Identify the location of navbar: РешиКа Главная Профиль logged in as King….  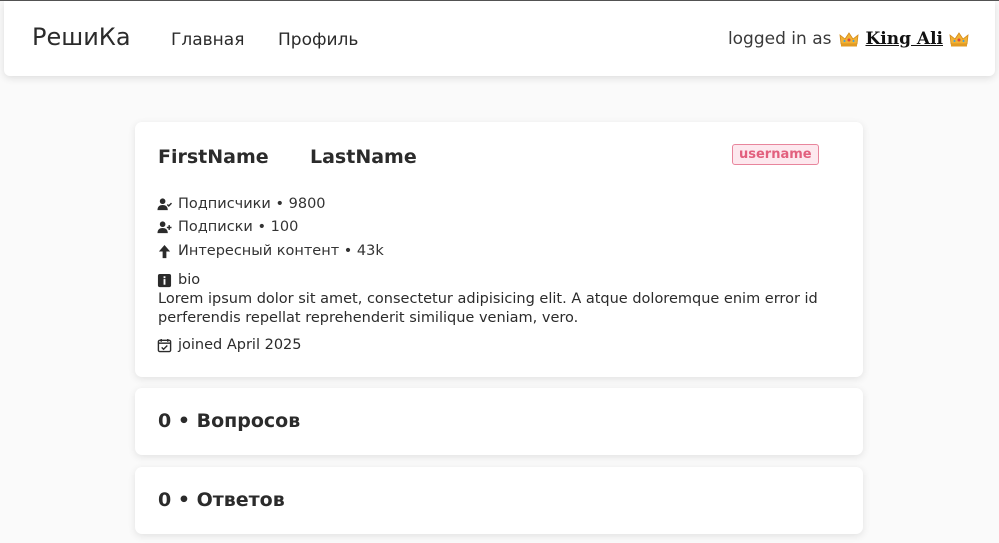
(499, 38).